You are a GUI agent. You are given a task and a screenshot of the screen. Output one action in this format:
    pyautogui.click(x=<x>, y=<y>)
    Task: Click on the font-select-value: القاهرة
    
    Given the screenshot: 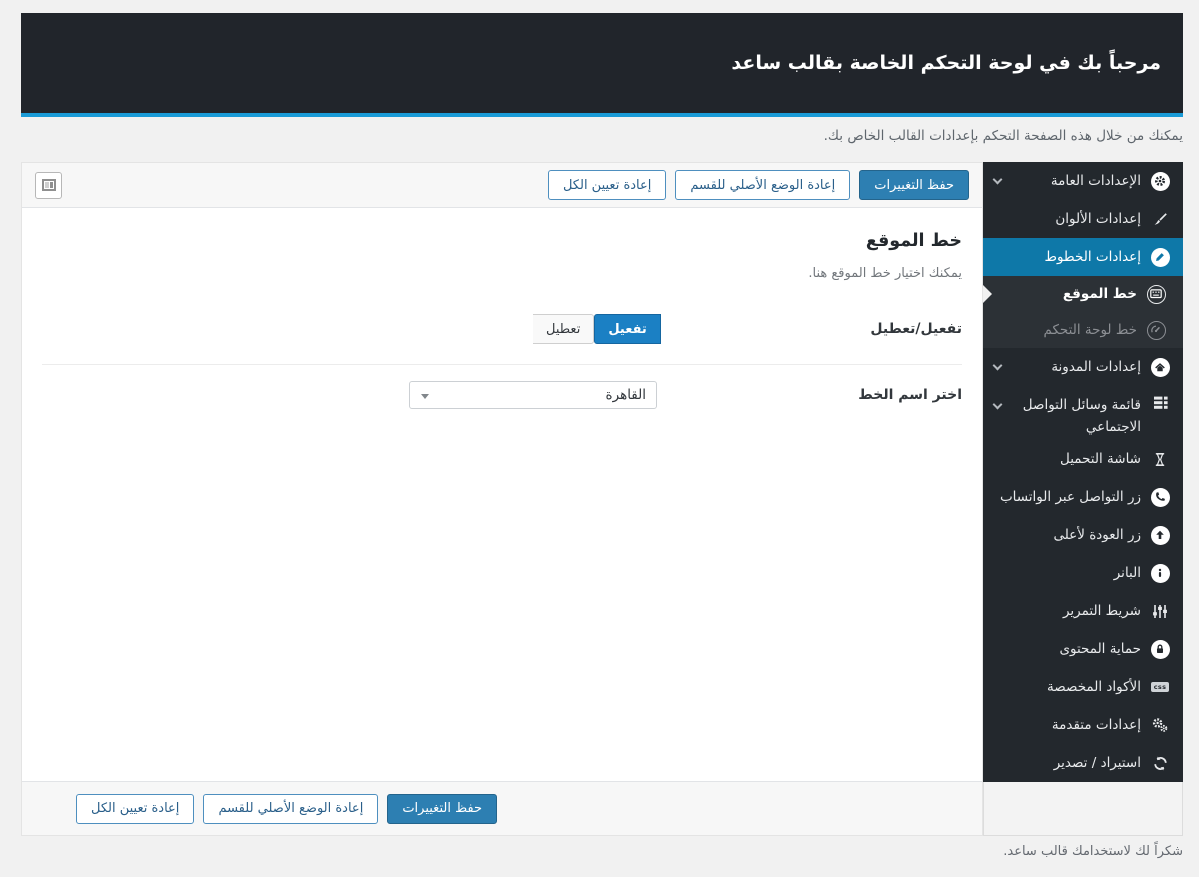 What is the action you would take?
    pyautogui.click(x=625, y=395)
    